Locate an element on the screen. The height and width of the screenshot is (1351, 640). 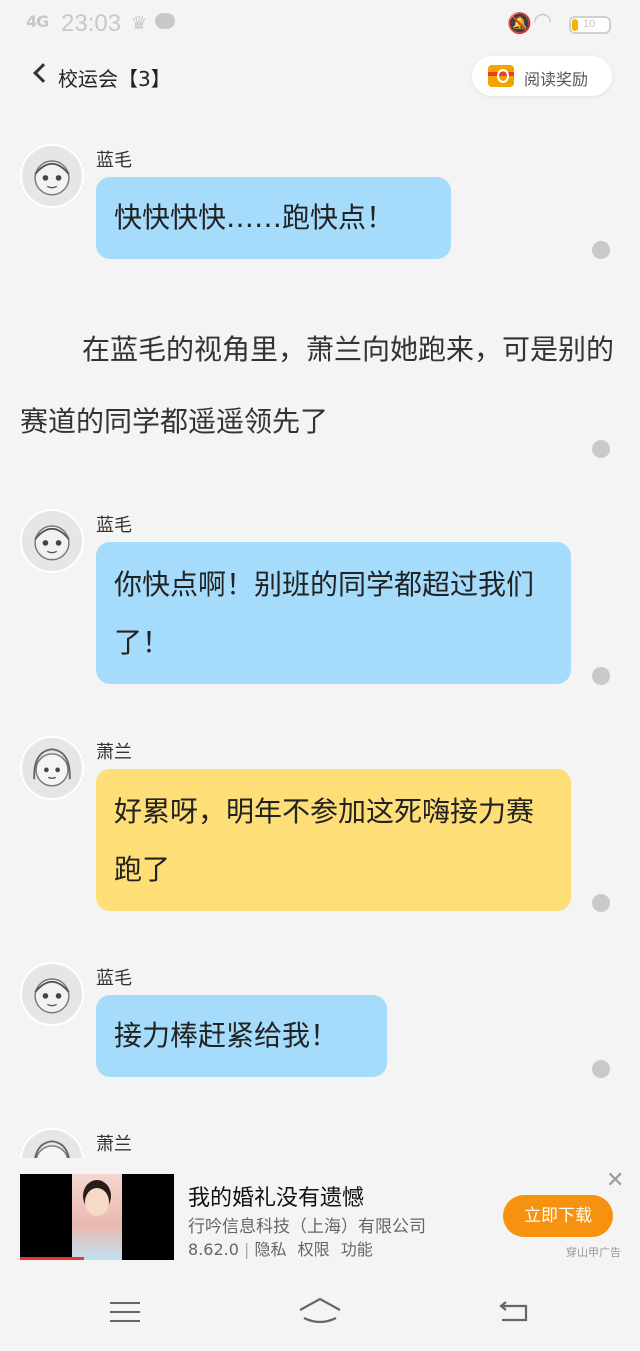
status-time: 23:03 is located at coordinates (91, 23).